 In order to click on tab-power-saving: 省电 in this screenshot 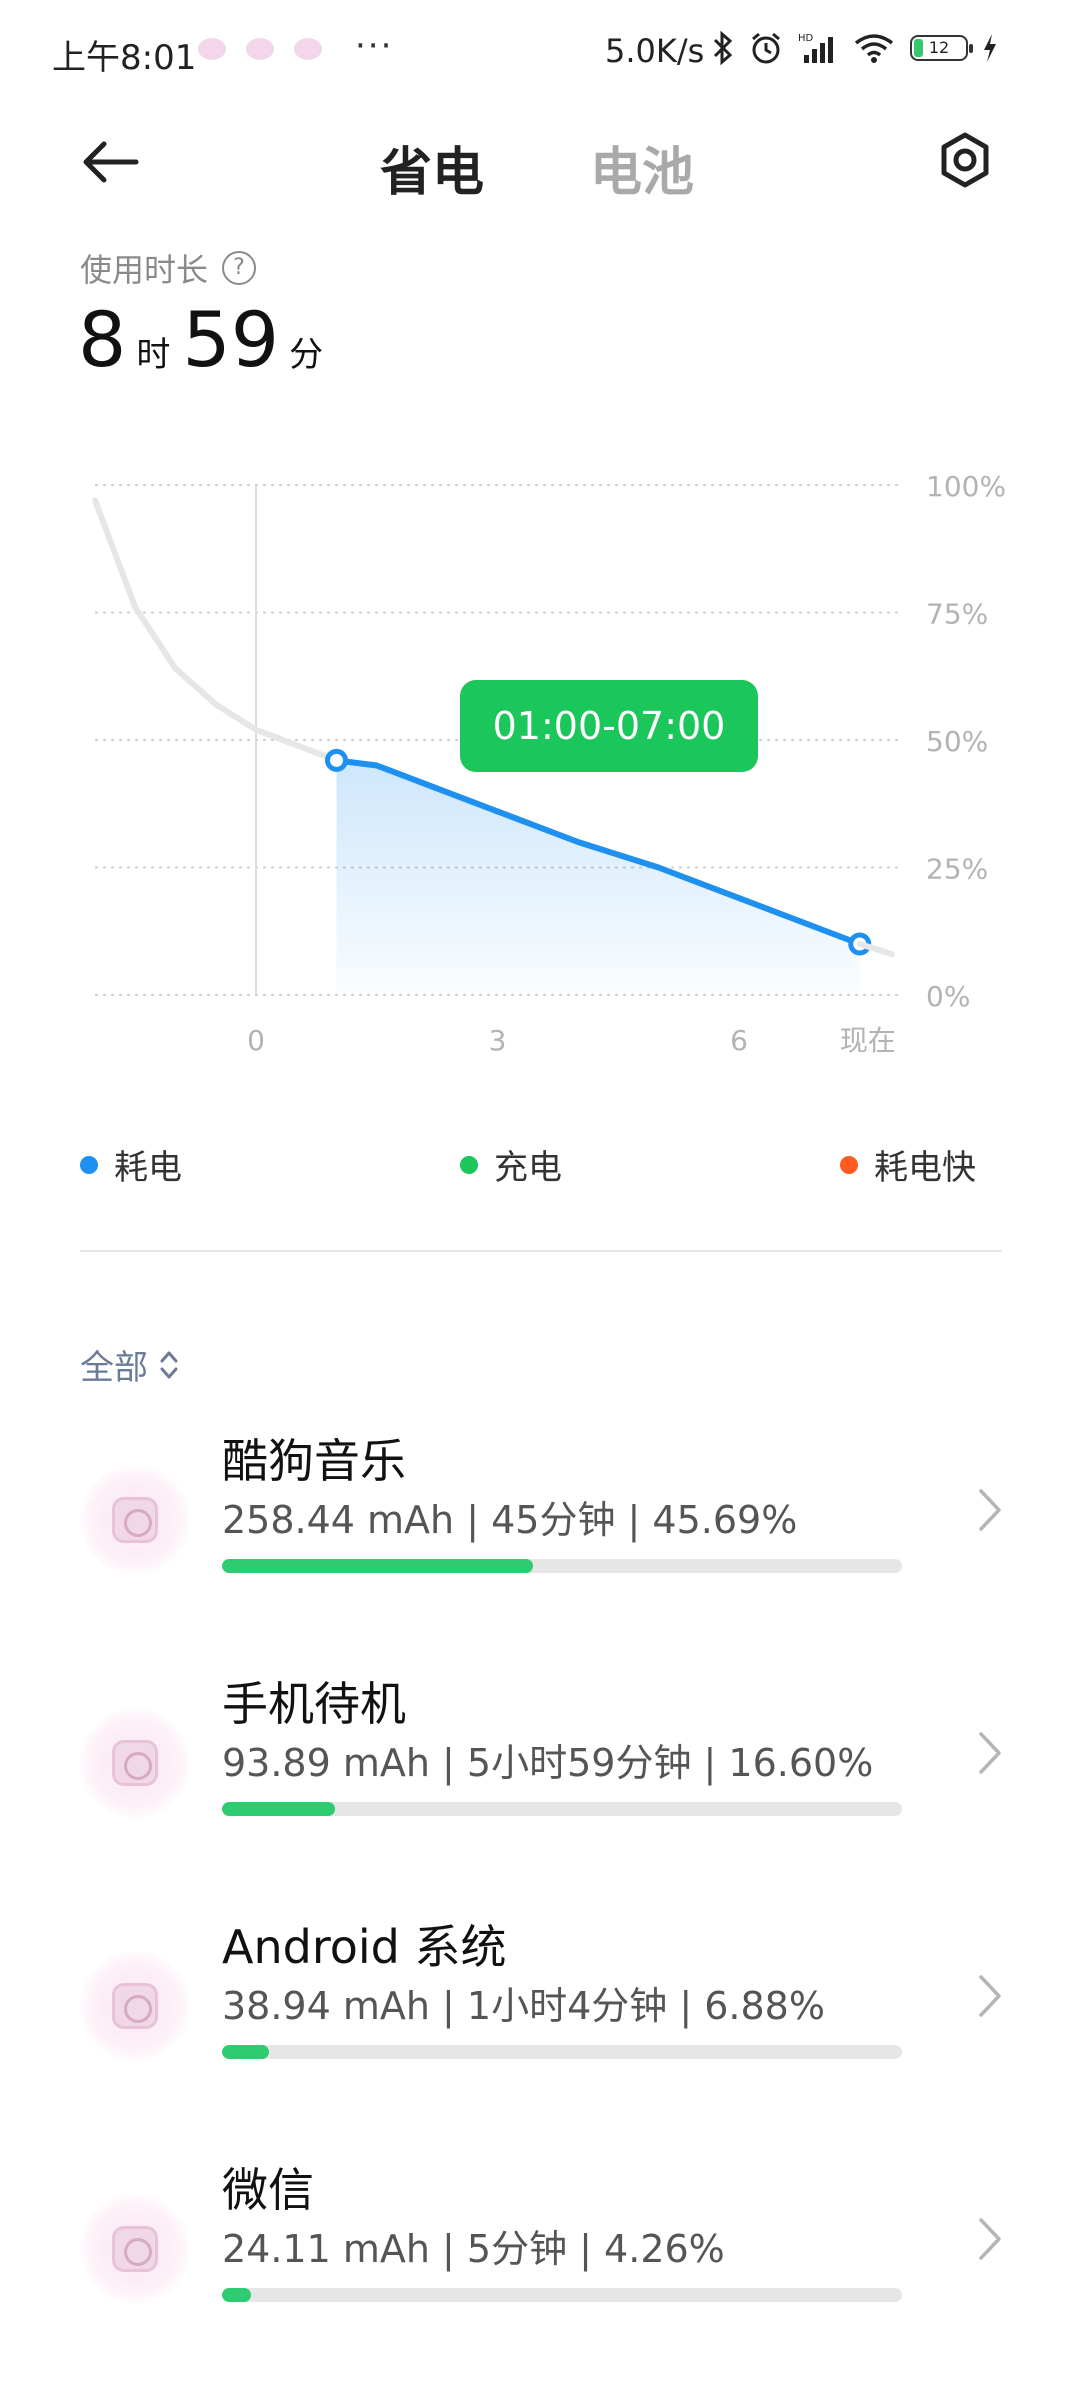, I will do `click(432, 167)`.